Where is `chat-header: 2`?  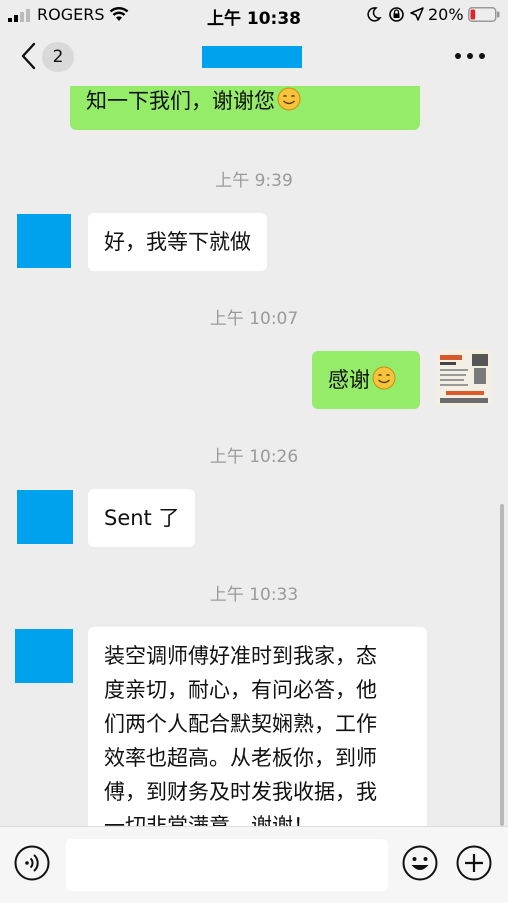 chat-header: 2 is located at coordinates (254, 58).